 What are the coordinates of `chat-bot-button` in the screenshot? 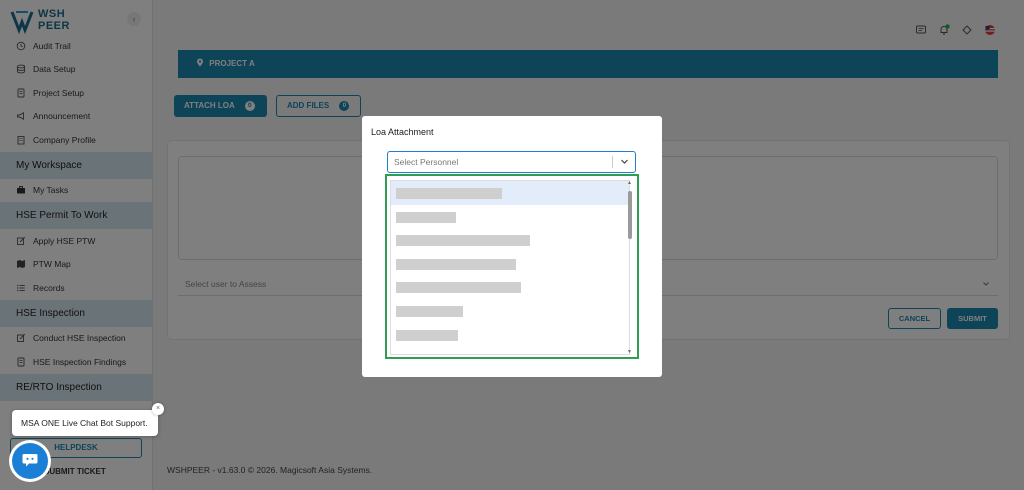 It's located at (30, 461).